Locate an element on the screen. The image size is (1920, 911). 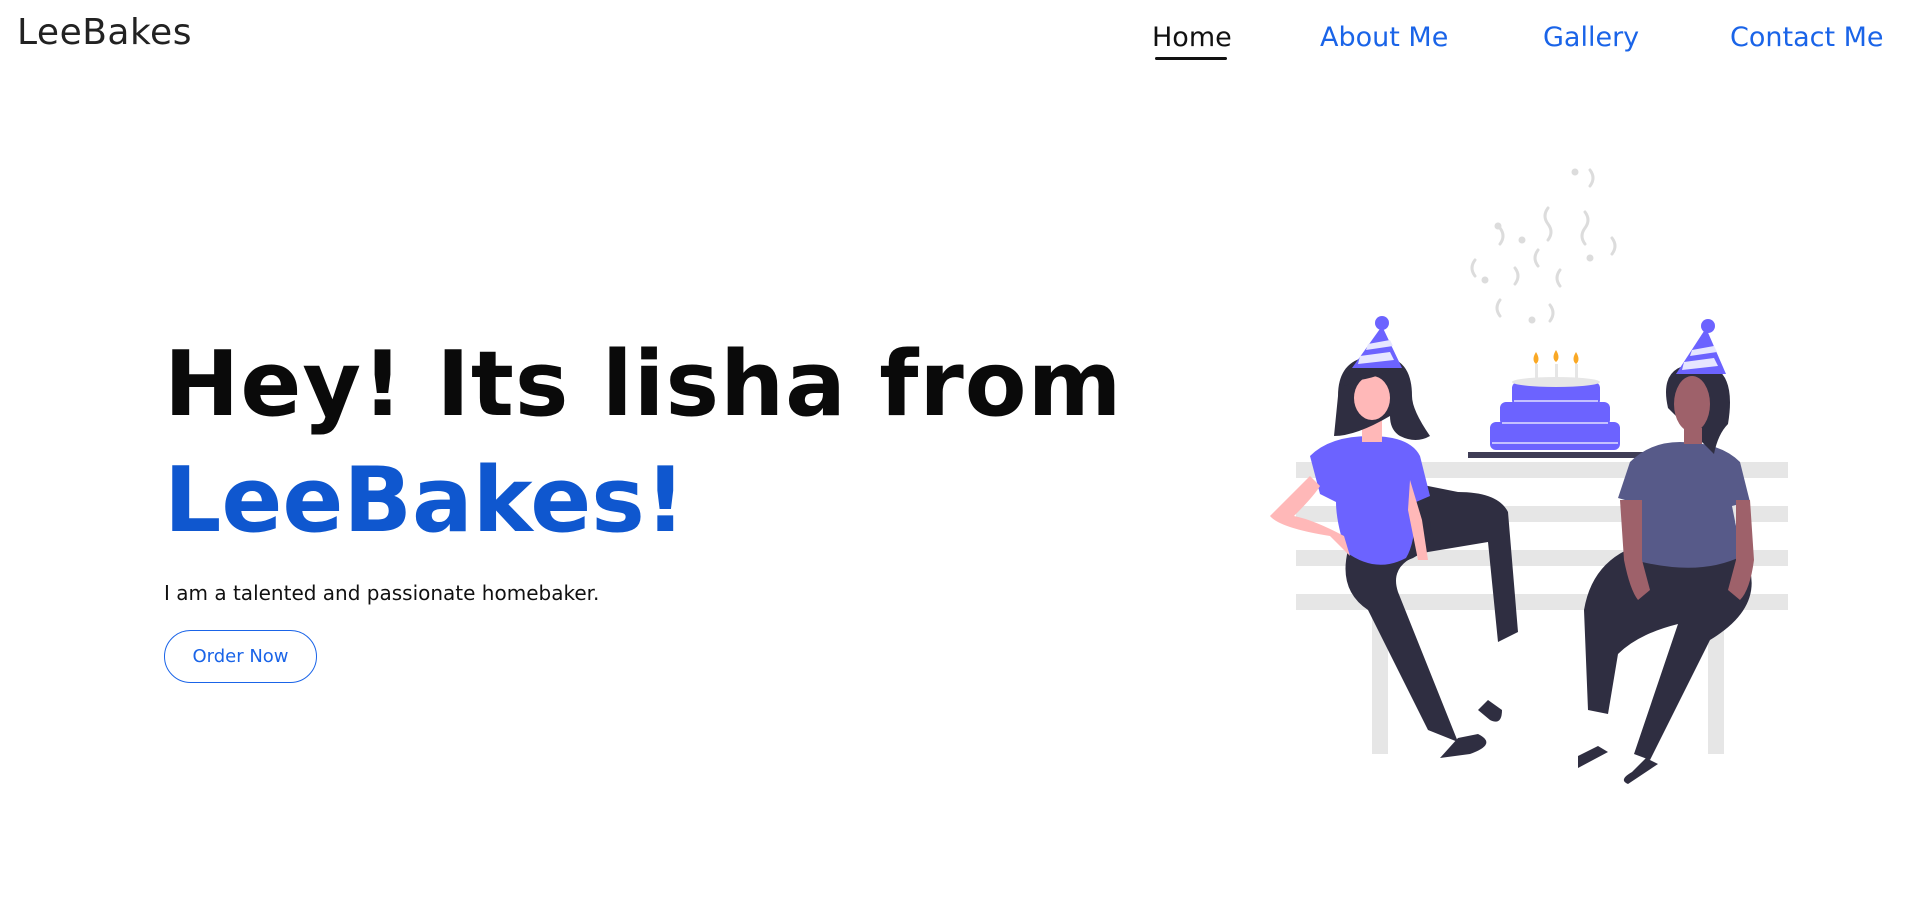
table-top is located at coordinates (1560, 455).